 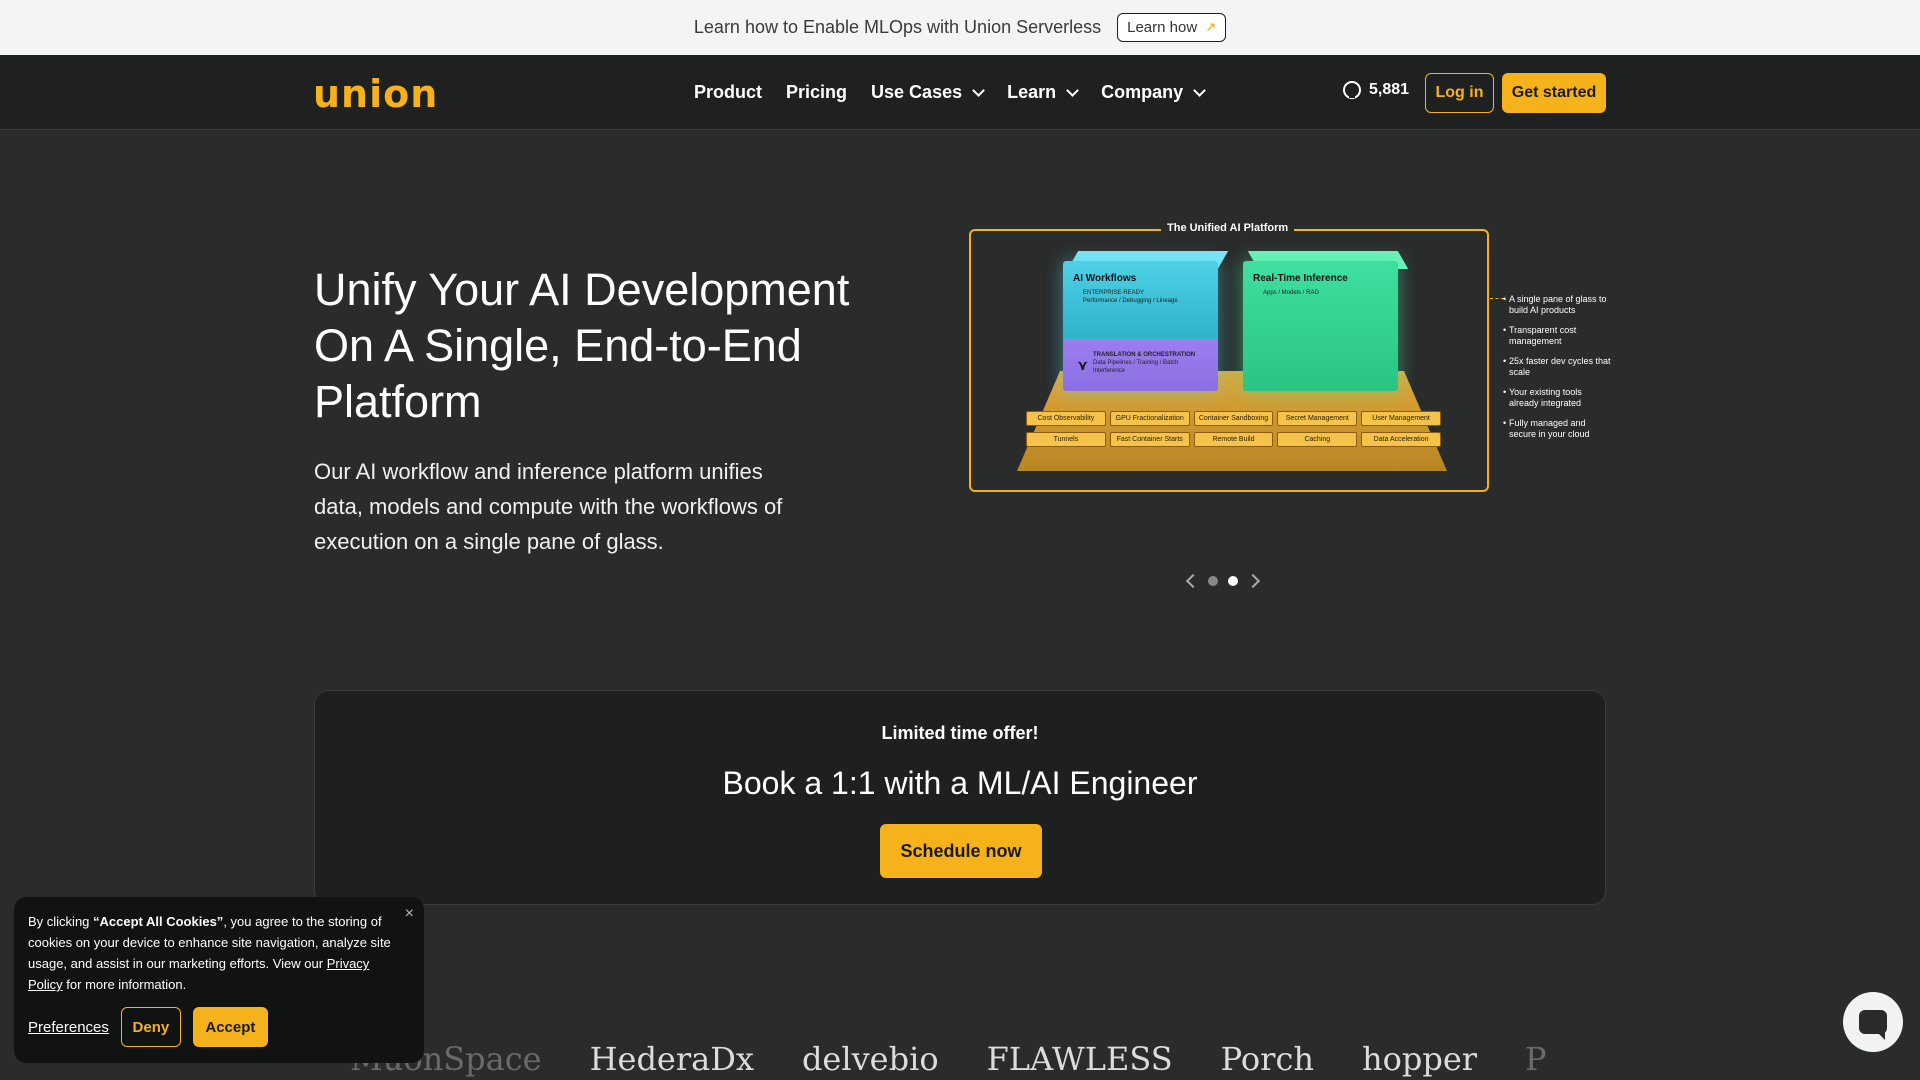 I want to click on nav-pricing-label: Pricing, so click(x=817, y=92).